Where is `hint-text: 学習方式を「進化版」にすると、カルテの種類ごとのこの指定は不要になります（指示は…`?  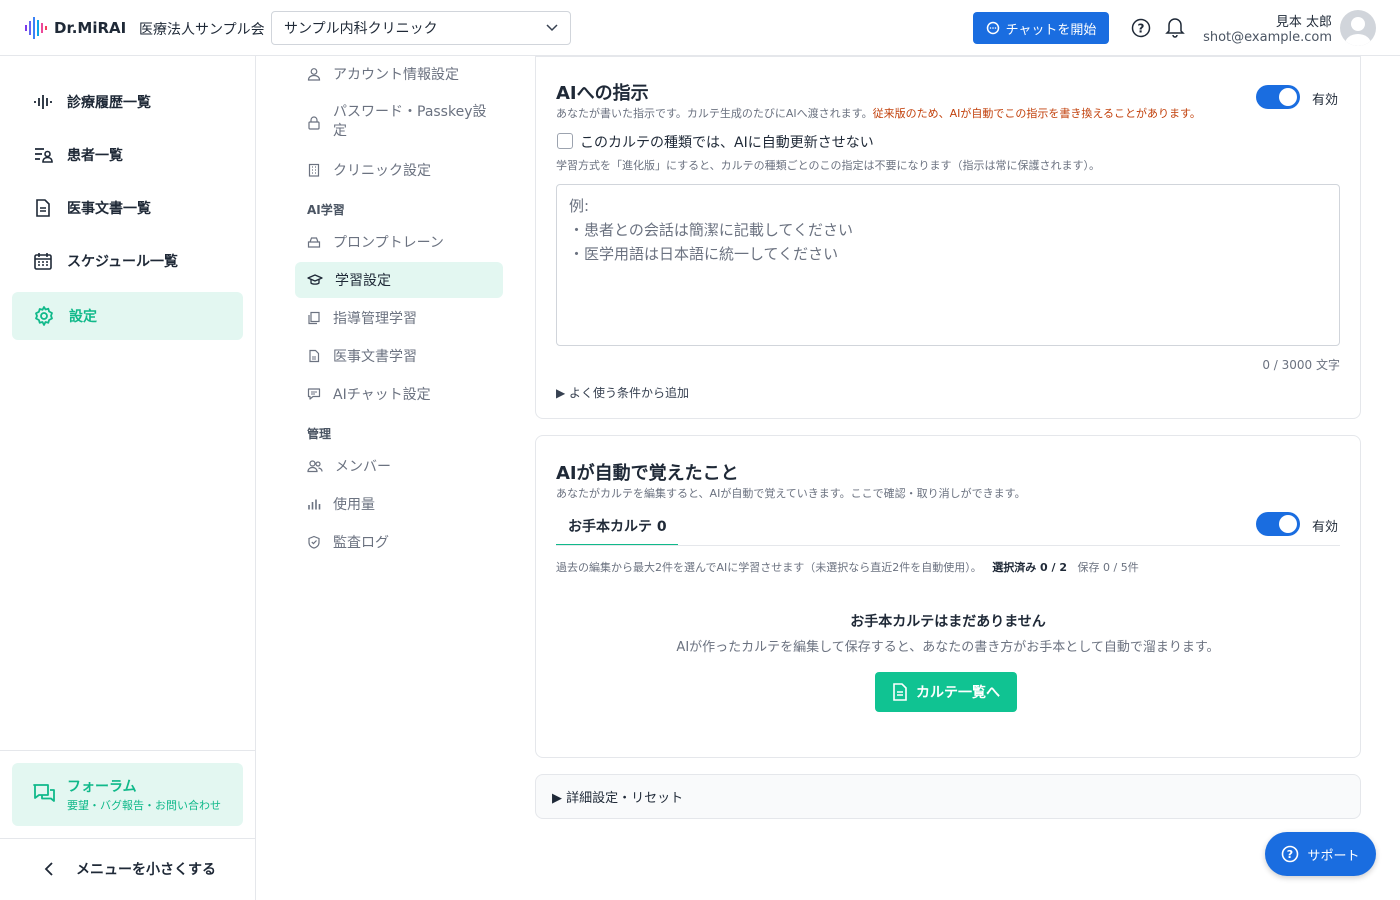 hint-text: 学習方式を「進化版」にすると、カルテの種類ごとのこの指定は不要になります（指示は… is located at coordinates (828, 165).